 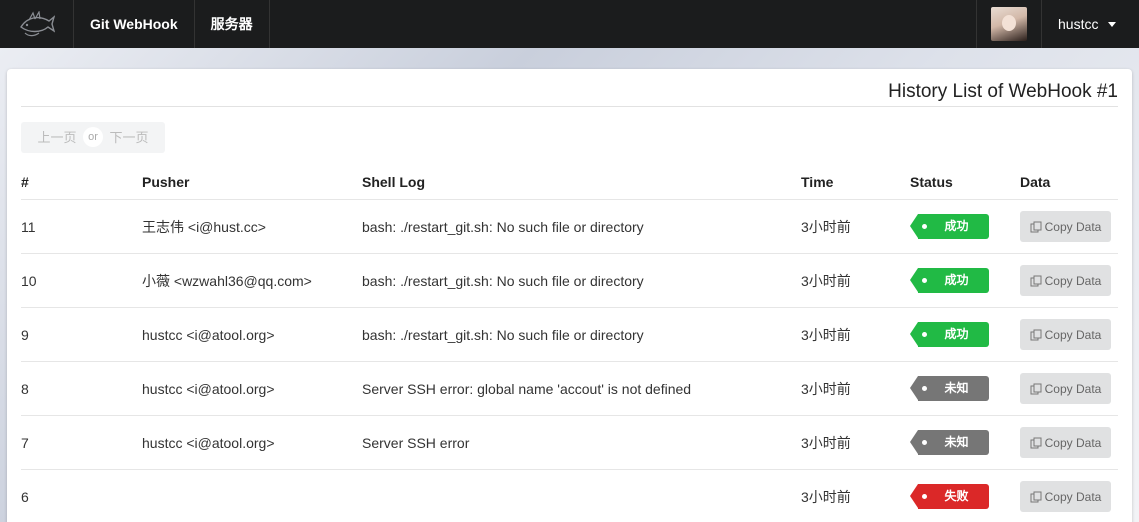 What do you see at coordinates (569, 496) in the screenshot?
I see `table-row: 6 3小时前 失败 Copy Data` at bounding box center [569, 496].